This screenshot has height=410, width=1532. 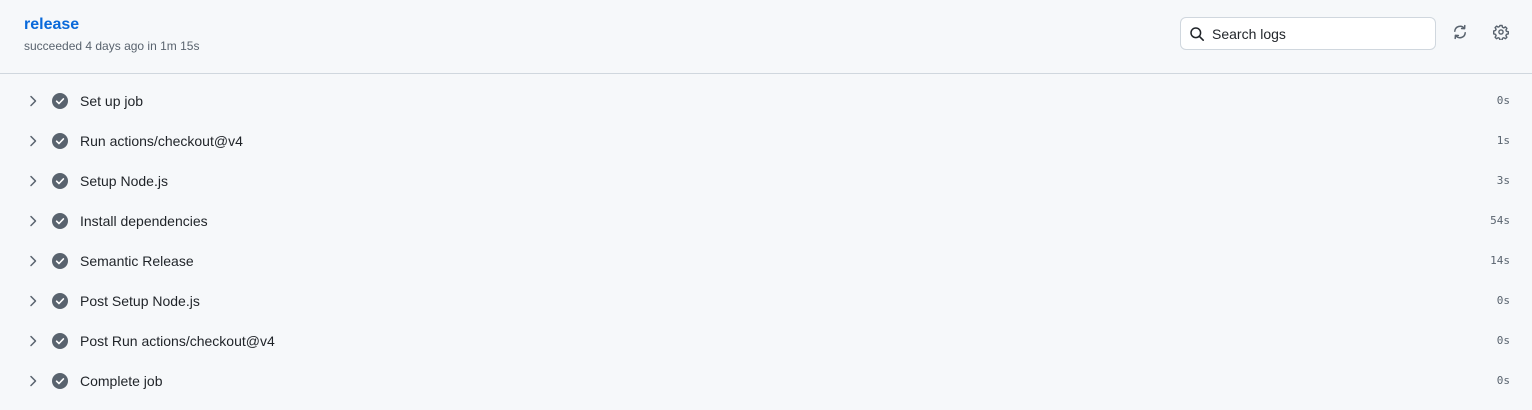 I want to click on step-row: Post Run actions/checkout@v4 0s, so click(x=766, y=341).